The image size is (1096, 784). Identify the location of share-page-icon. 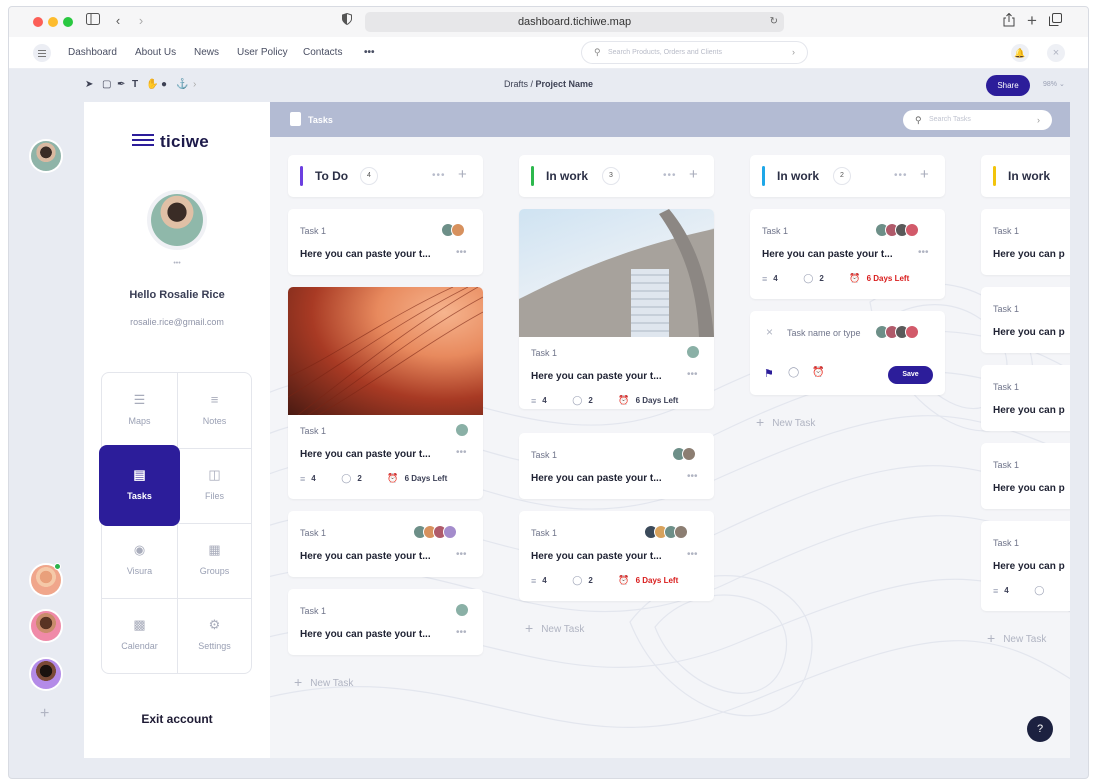
(1009, 20).